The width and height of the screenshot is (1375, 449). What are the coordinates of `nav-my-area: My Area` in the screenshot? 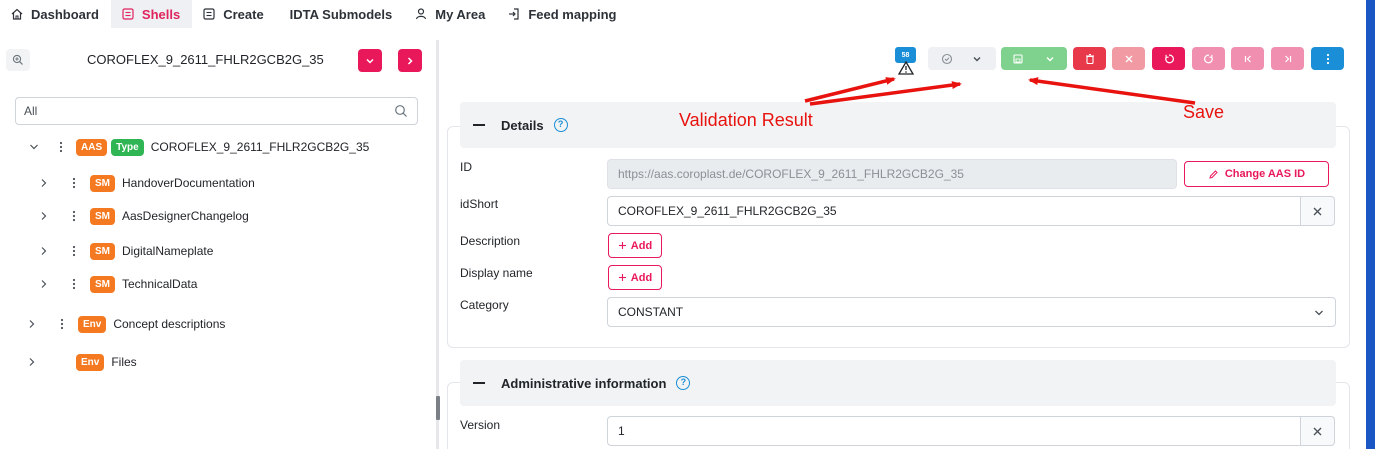 It's located at (450, 14).